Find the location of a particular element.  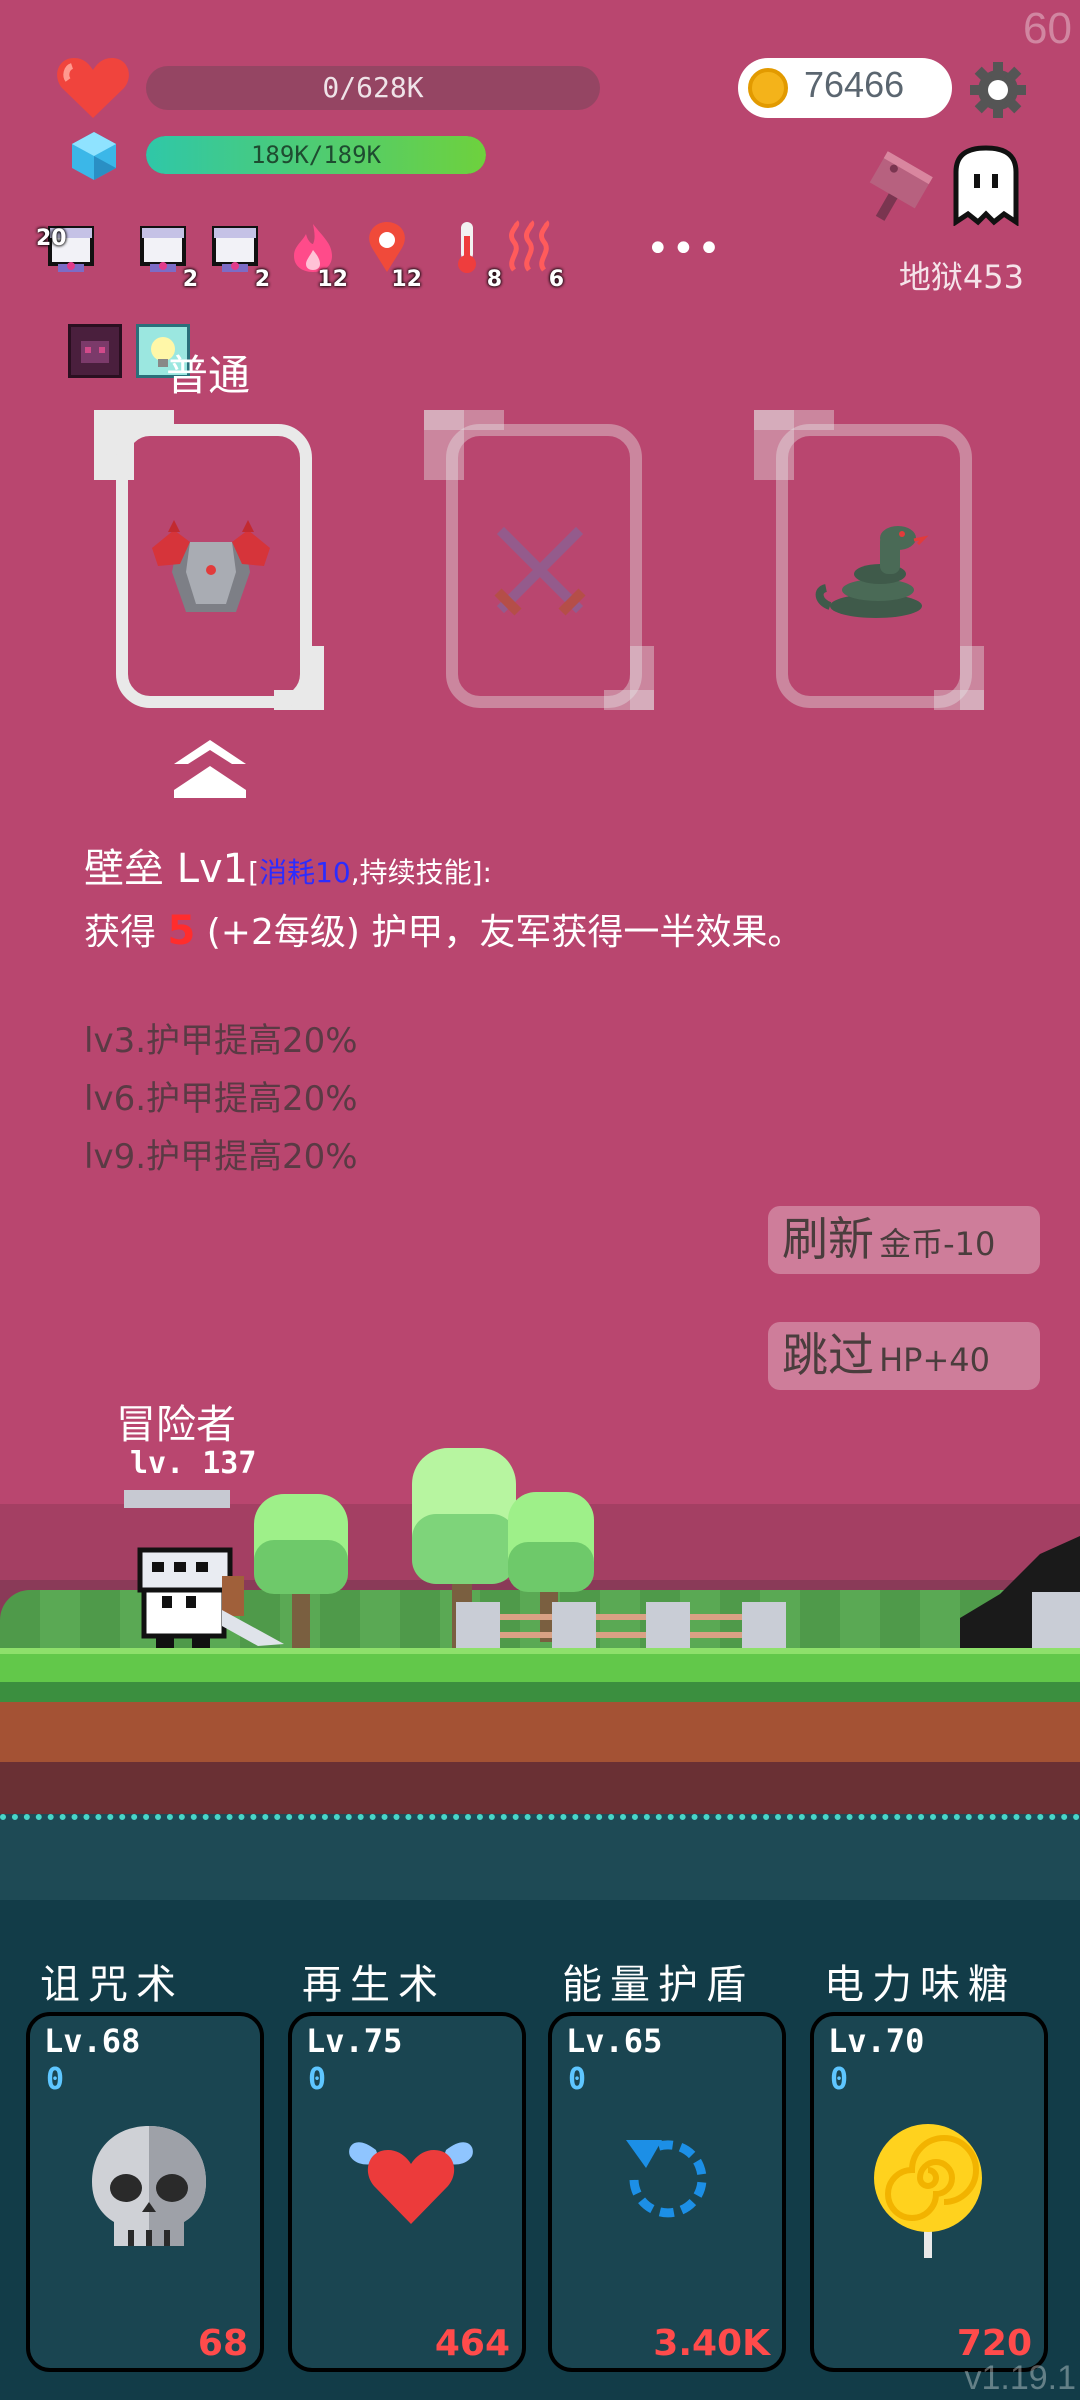

skill-bracket: [ is located at coordinates (254, 872).